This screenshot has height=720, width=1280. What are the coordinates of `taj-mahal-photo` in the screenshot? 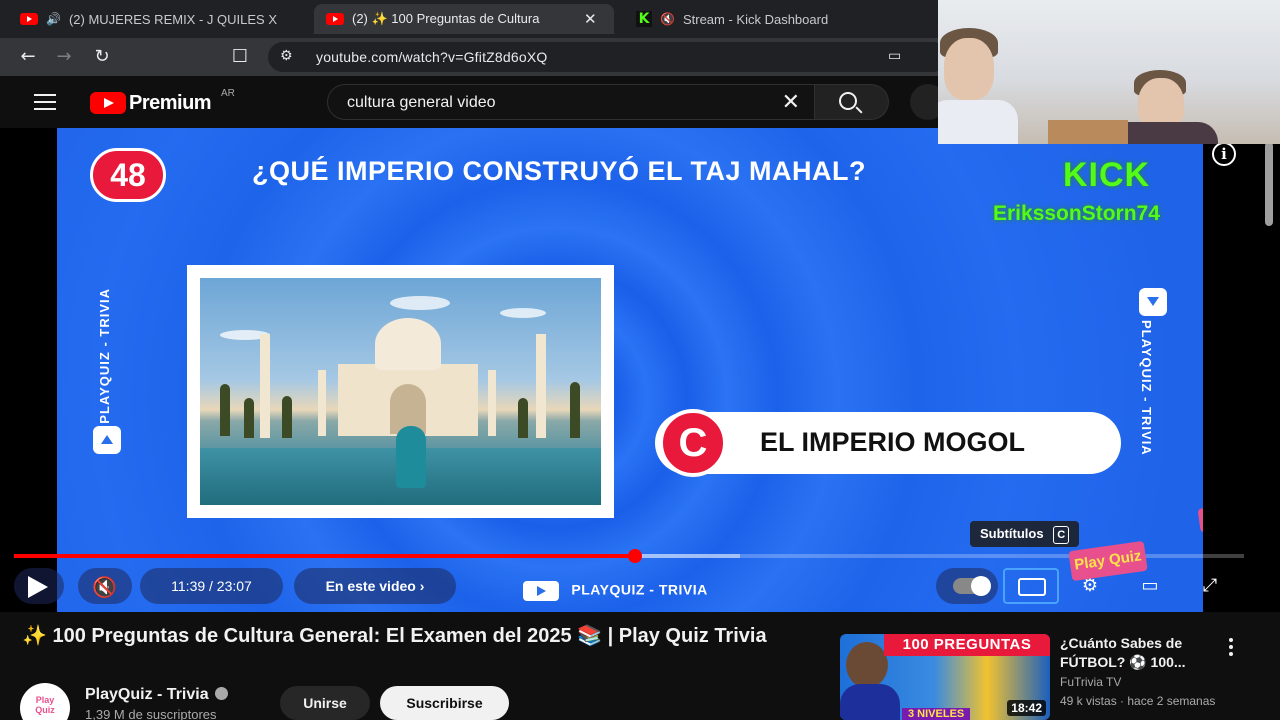 It's located at (400, 391).